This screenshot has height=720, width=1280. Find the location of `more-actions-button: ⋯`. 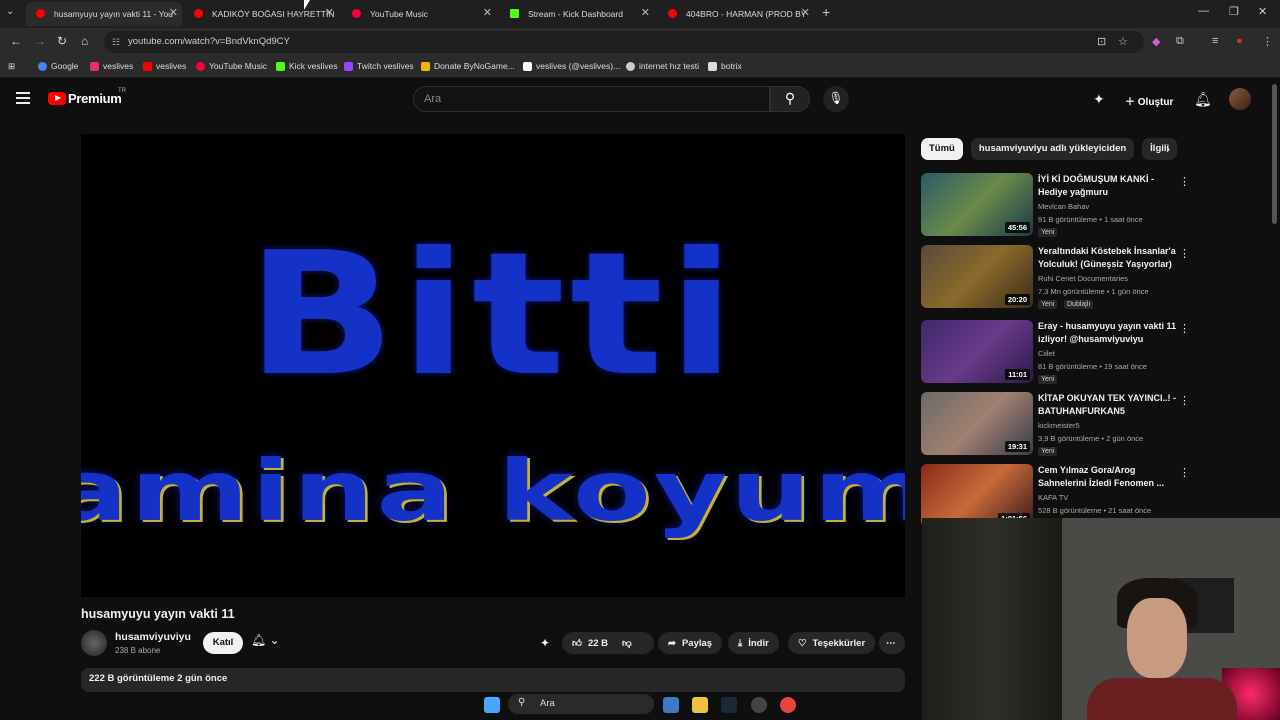

more-actions-button: ⋯ is located at coordinates (892, 643).